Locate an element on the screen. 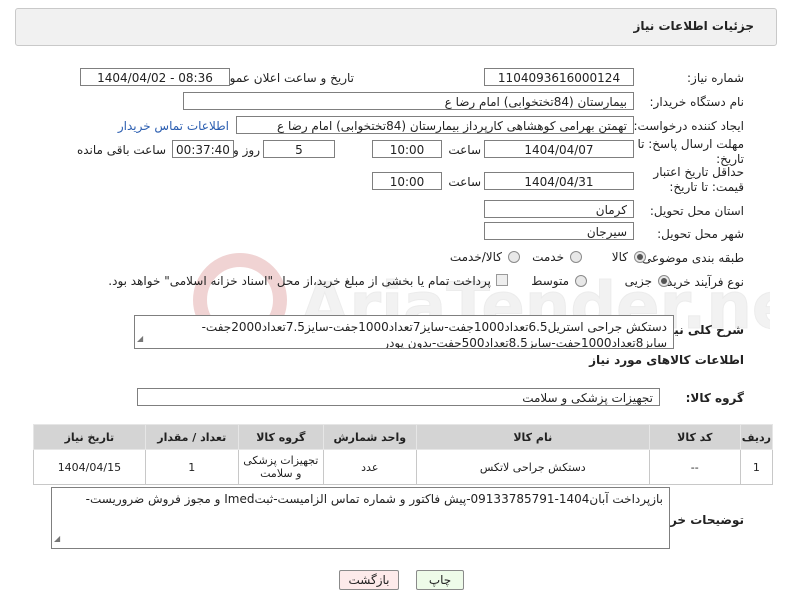 This screenshot has height=606, width=788. goods-group-field: تجهیزات پزشکی و سلامت is located at coordinates (398, 397).